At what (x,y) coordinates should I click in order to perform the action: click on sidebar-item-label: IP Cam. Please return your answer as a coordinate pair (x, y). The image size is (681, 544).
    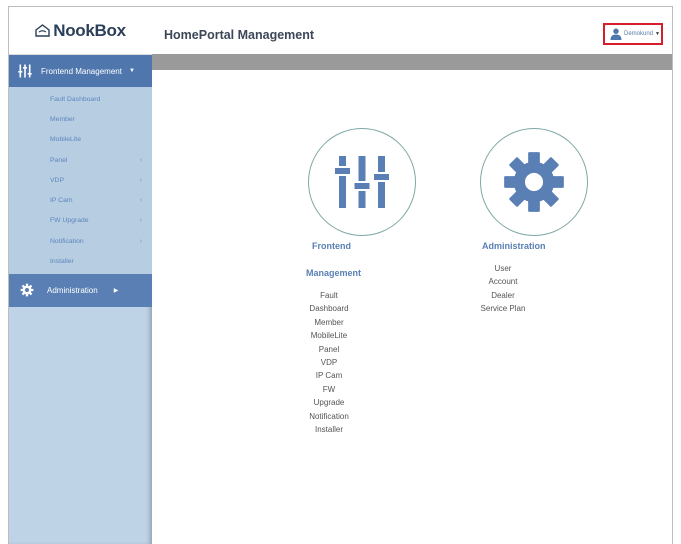
    Looking at the image, I should click on (61, 201).